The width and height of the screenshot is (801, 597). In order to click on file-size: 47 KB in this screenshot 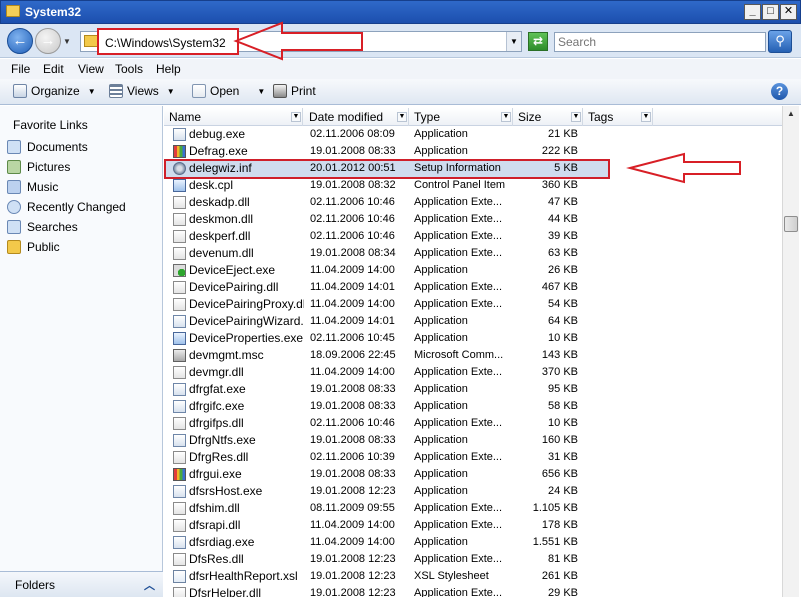, I will do `click(563, 202)`.